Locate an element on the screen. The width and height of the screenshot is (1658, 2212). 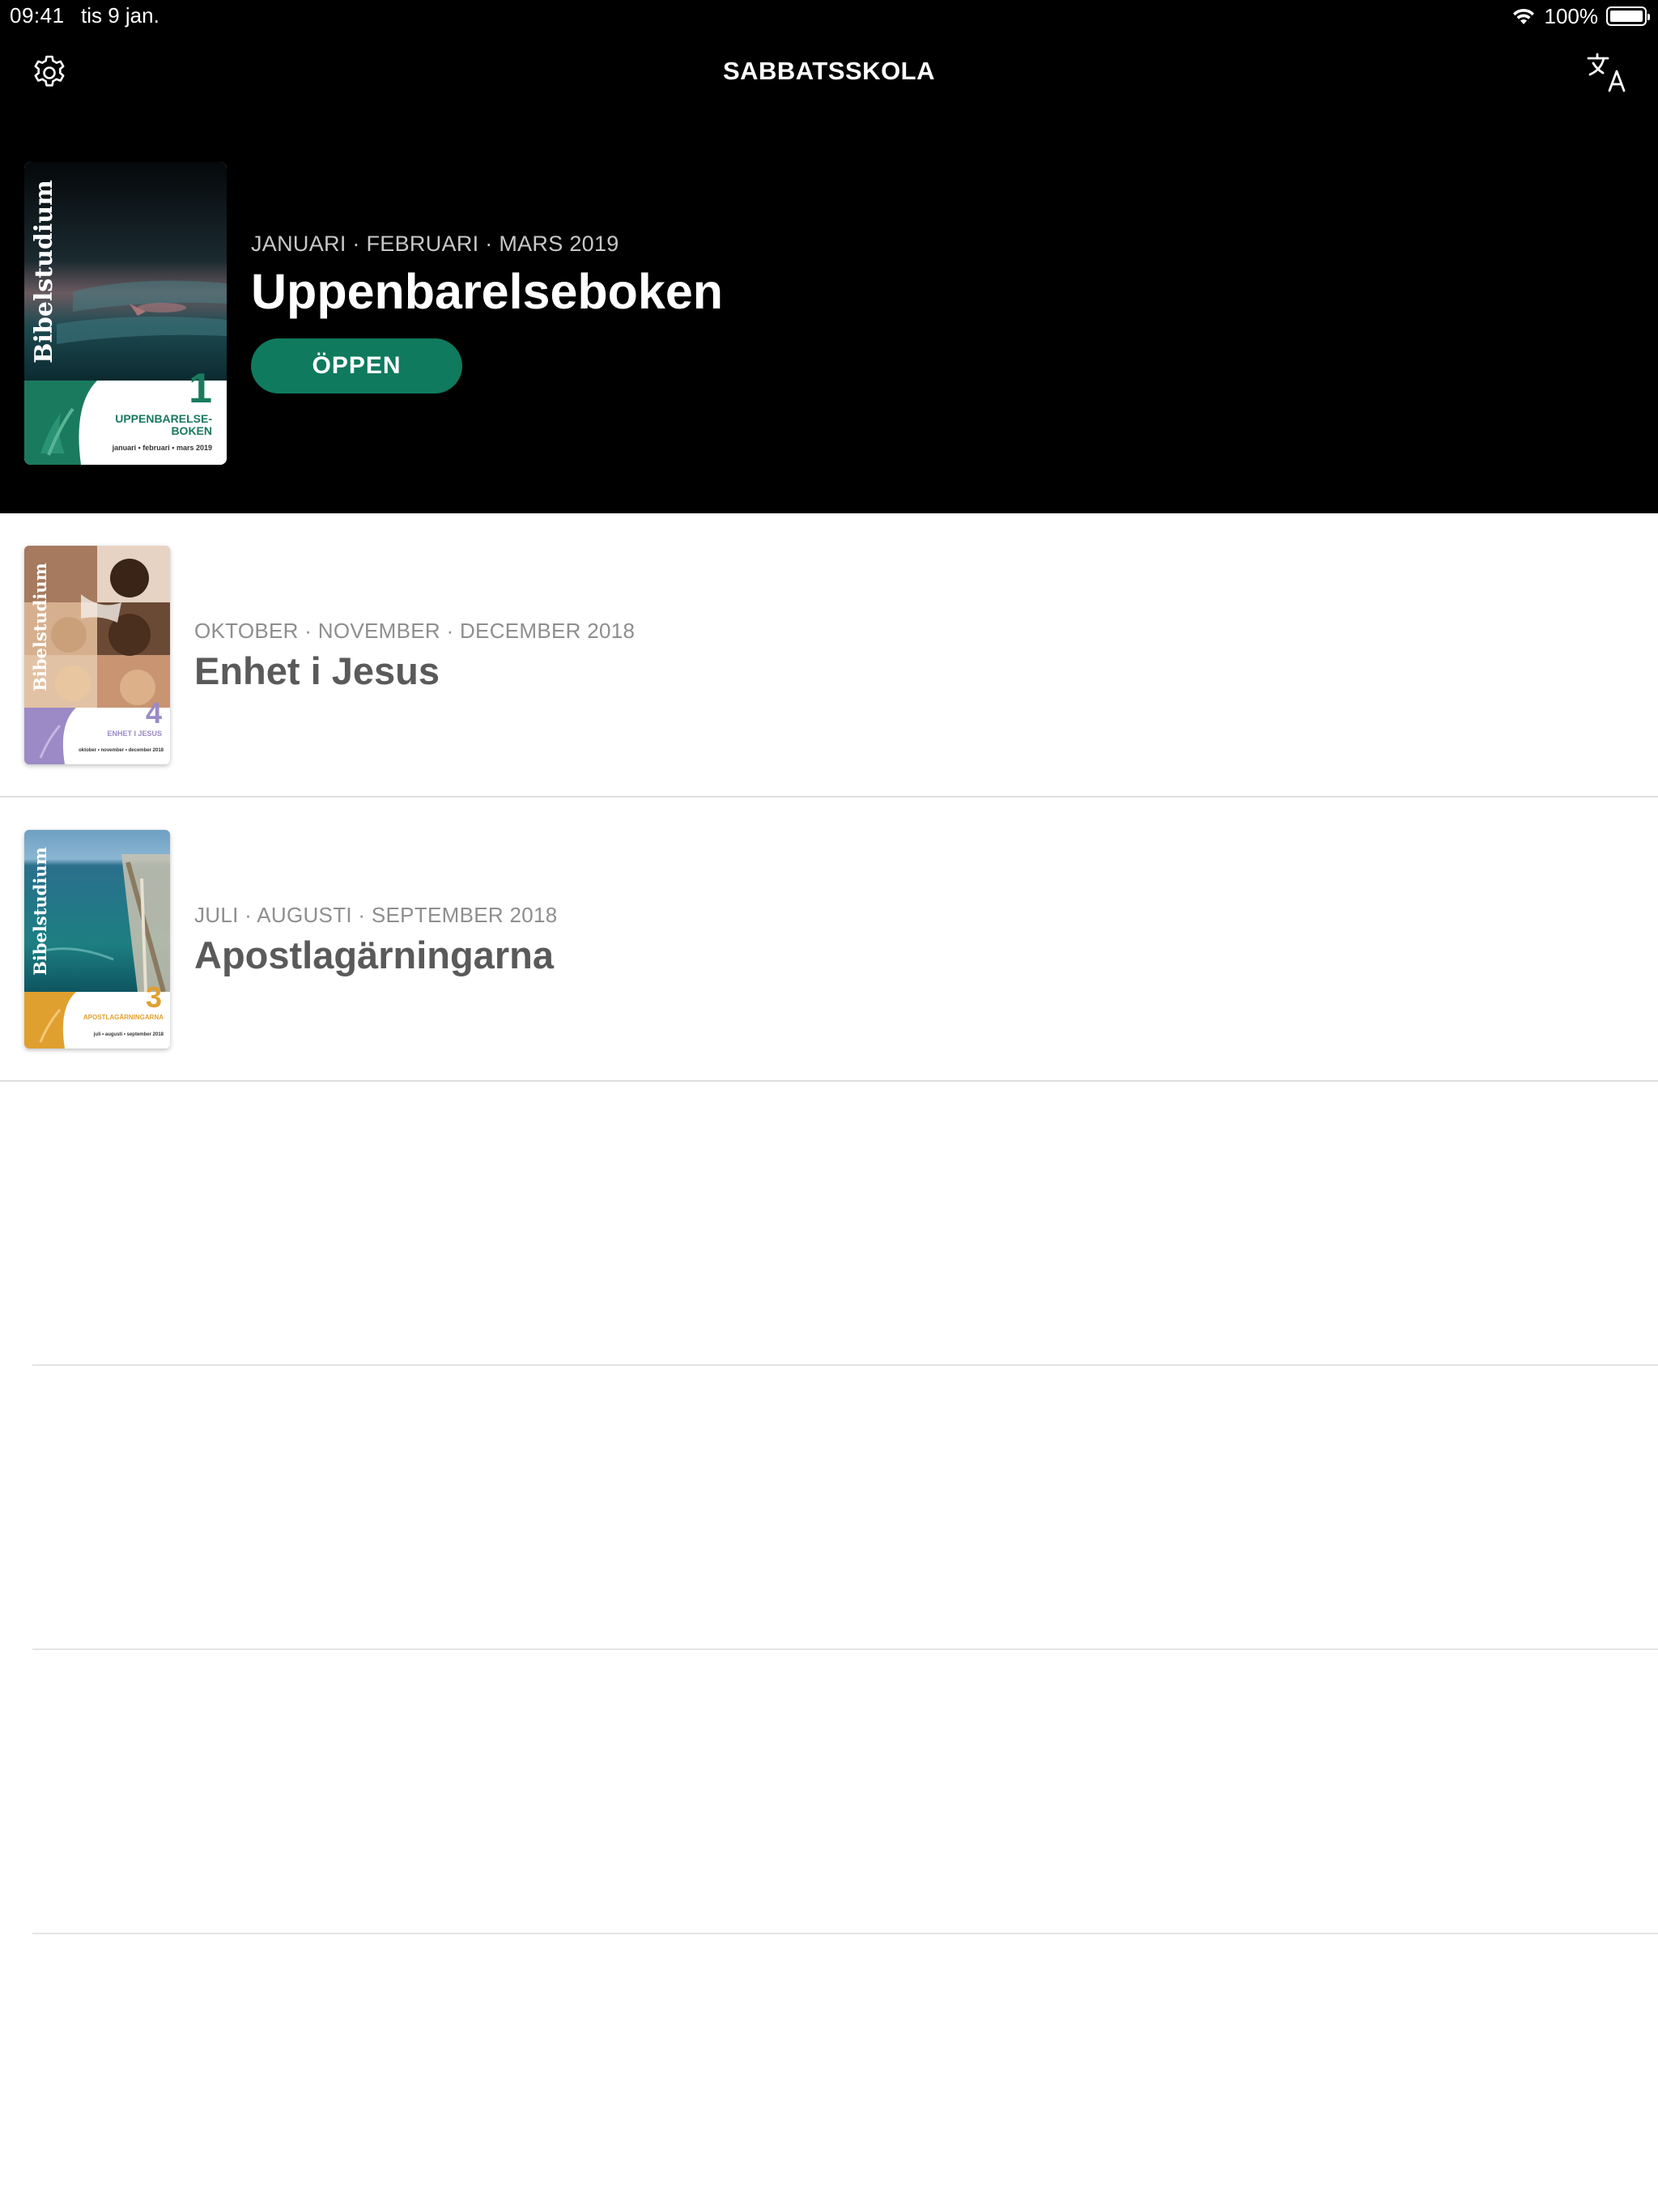
translate-icon is located at coordinates (1606, 73).